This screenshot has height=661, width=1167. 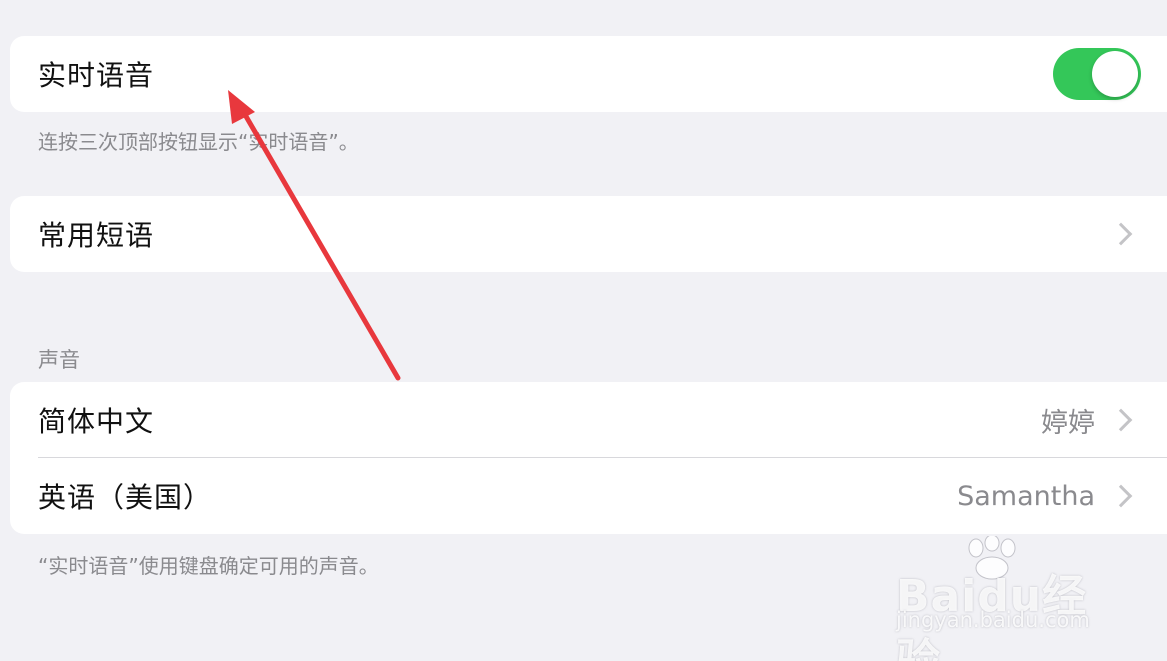 What do you see at coordinates (96, 421) in the screenshot?
I see `voice-chinese-label: 简体中文` at bounding box center [96, 421].